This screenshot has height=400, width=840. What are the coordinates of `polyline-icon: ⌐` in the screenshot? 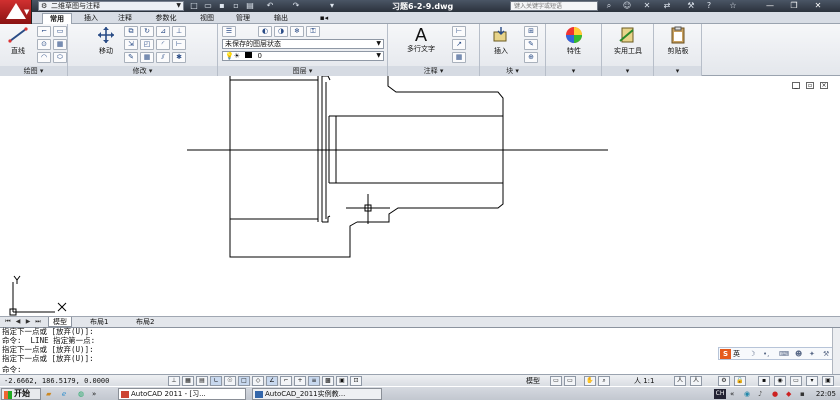 It's located at (44, 31).